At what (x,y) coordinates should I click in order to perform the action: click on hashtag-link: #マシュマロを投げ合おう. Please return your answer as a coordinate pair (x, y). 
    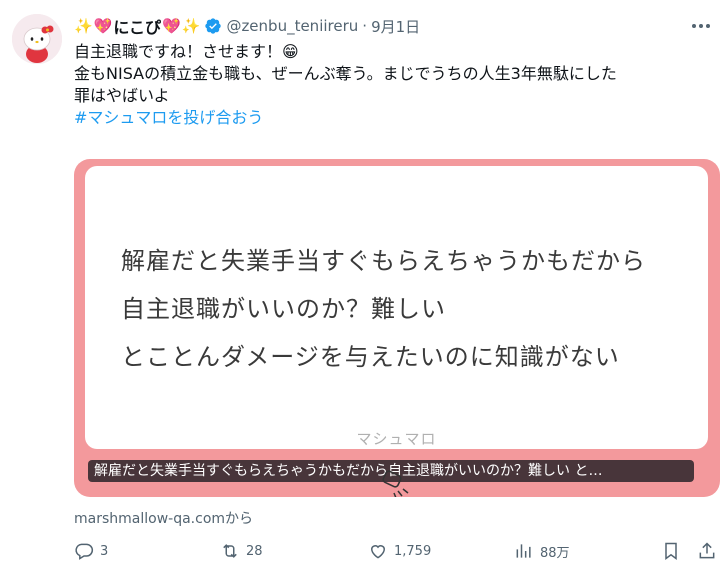
    Looking at the image, I should click on (394, 118).